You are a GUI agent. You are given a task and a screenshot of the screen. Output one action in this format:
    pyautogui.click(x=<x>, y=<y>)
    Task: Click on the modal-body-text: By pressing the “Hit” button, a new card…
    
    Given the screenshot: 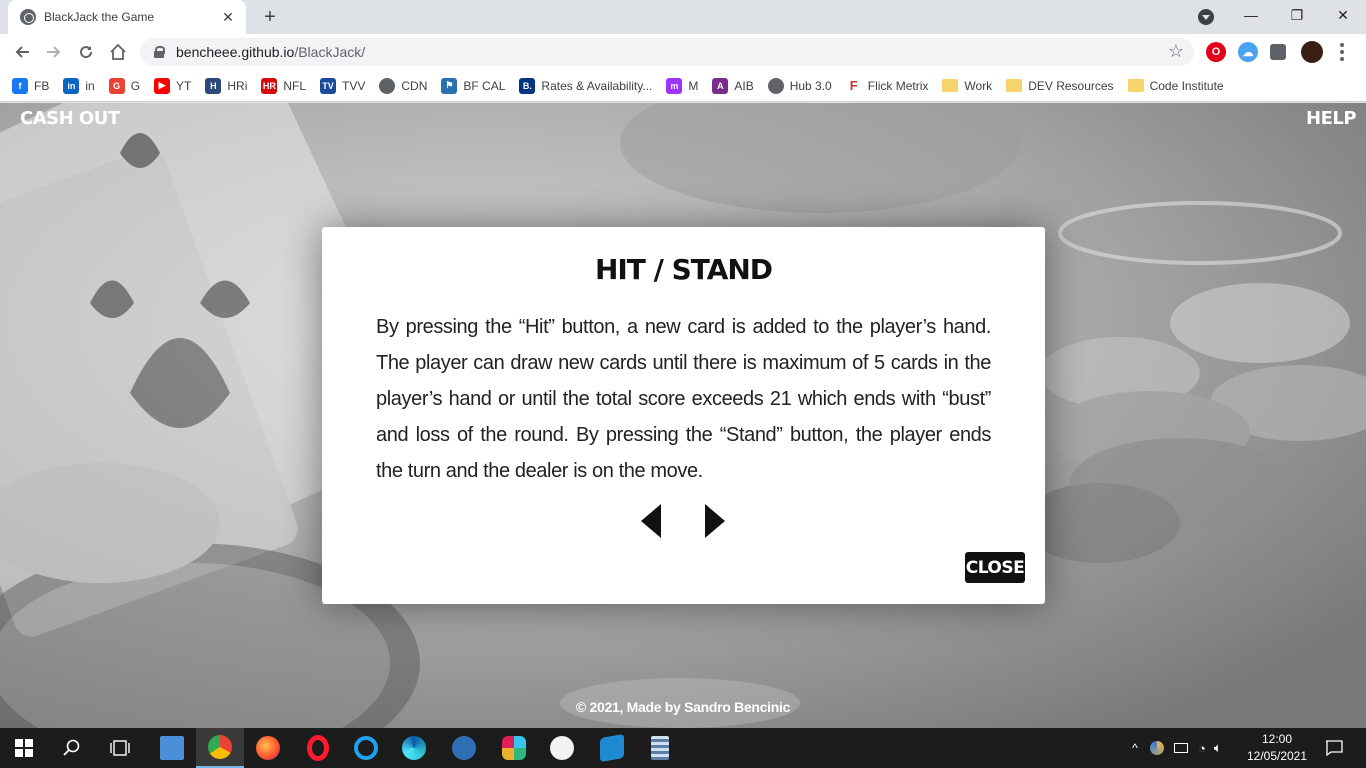 What is the action you would take?
    pyautogui.click(x=683, y=399)
    